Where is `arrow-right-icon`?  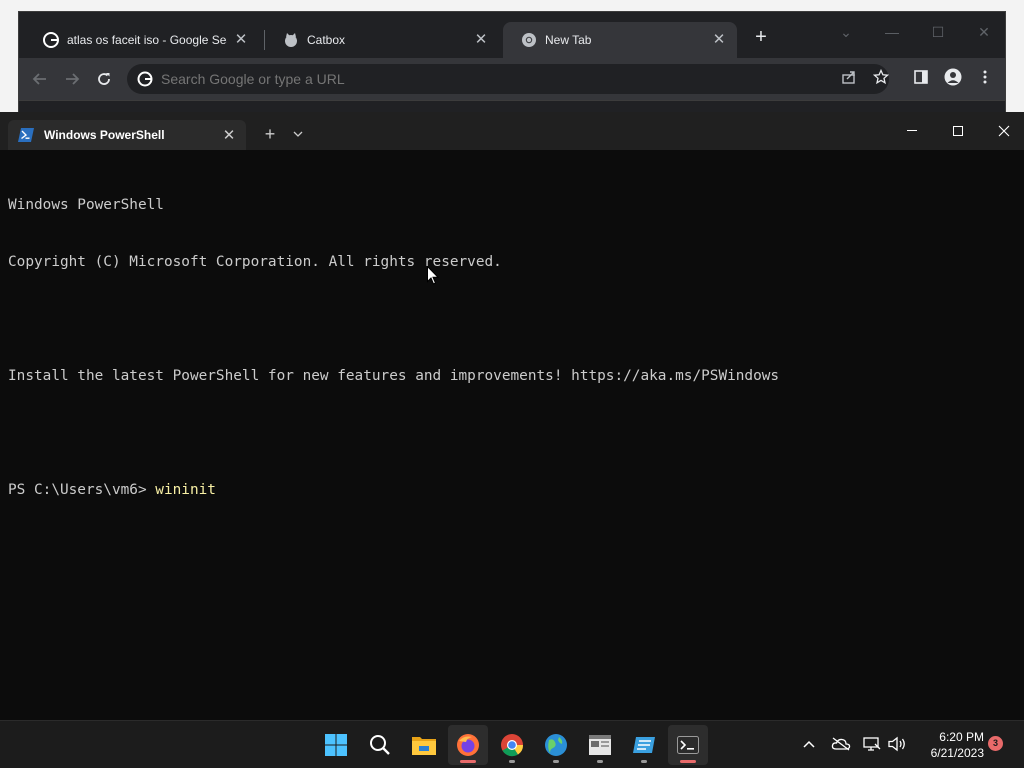 arrow-right-icon is located at coordinates (73, 79).